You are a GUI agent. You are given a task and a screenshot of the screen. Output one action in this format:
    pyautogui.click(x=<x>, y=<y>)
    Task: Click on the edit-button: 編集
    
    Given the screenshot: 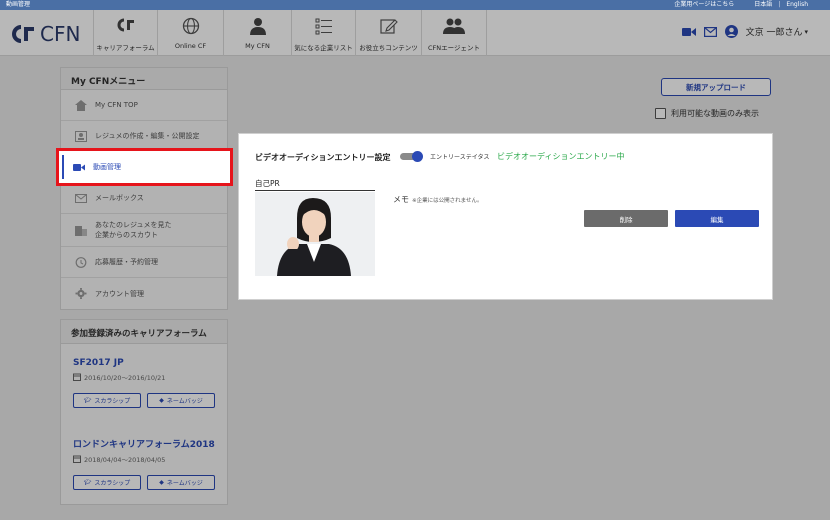 What is the action you would take?
    pyautogui.click(x=717, y=218)
    